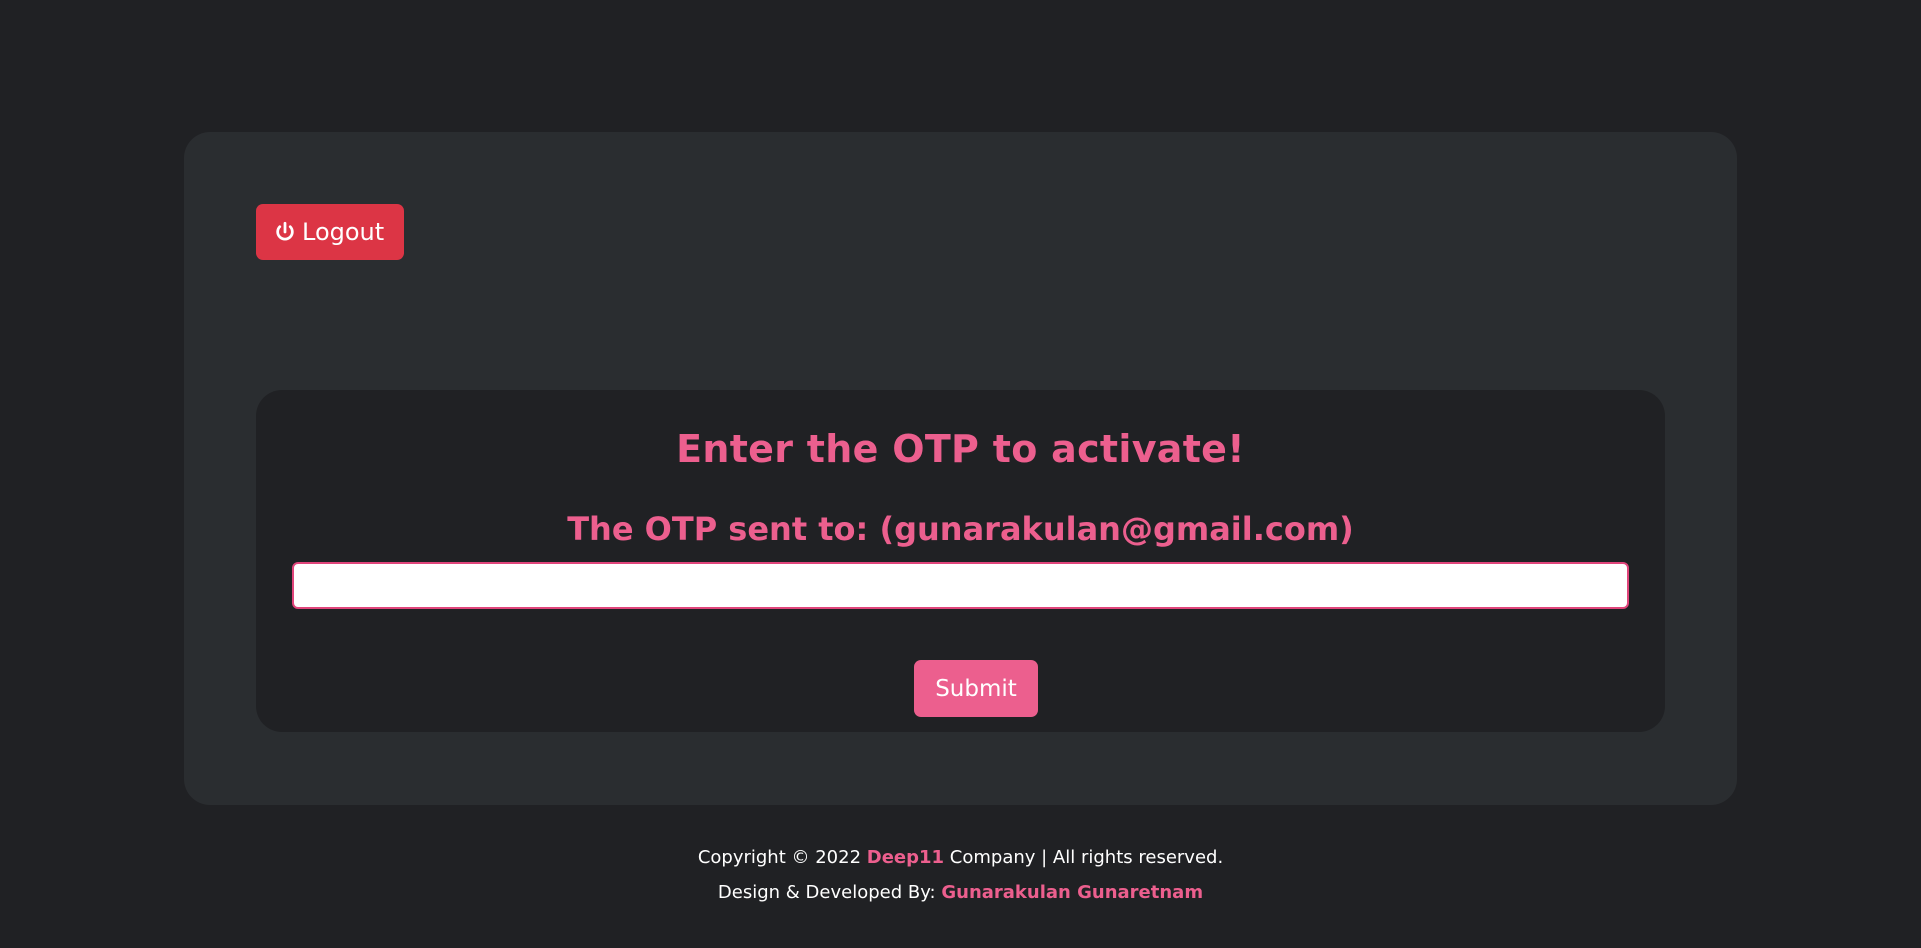  Describe the element at coordinates (960, 449) in the screenshot. I see `otp-title: Enter the OTP to activate!` at that location.